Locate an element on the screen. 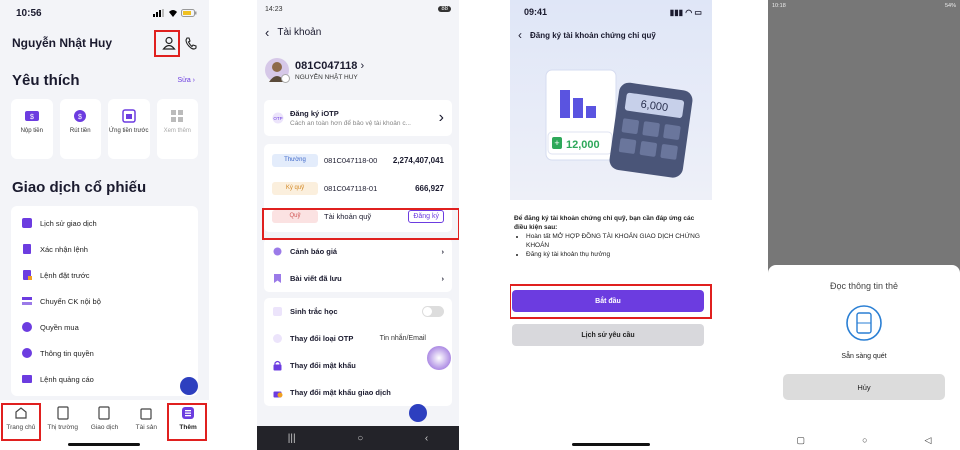 The height and width of the screenshot is (450, 960). status-icons: ▮▮▮ ◠ ▭ is located at coordinates (685, 12).